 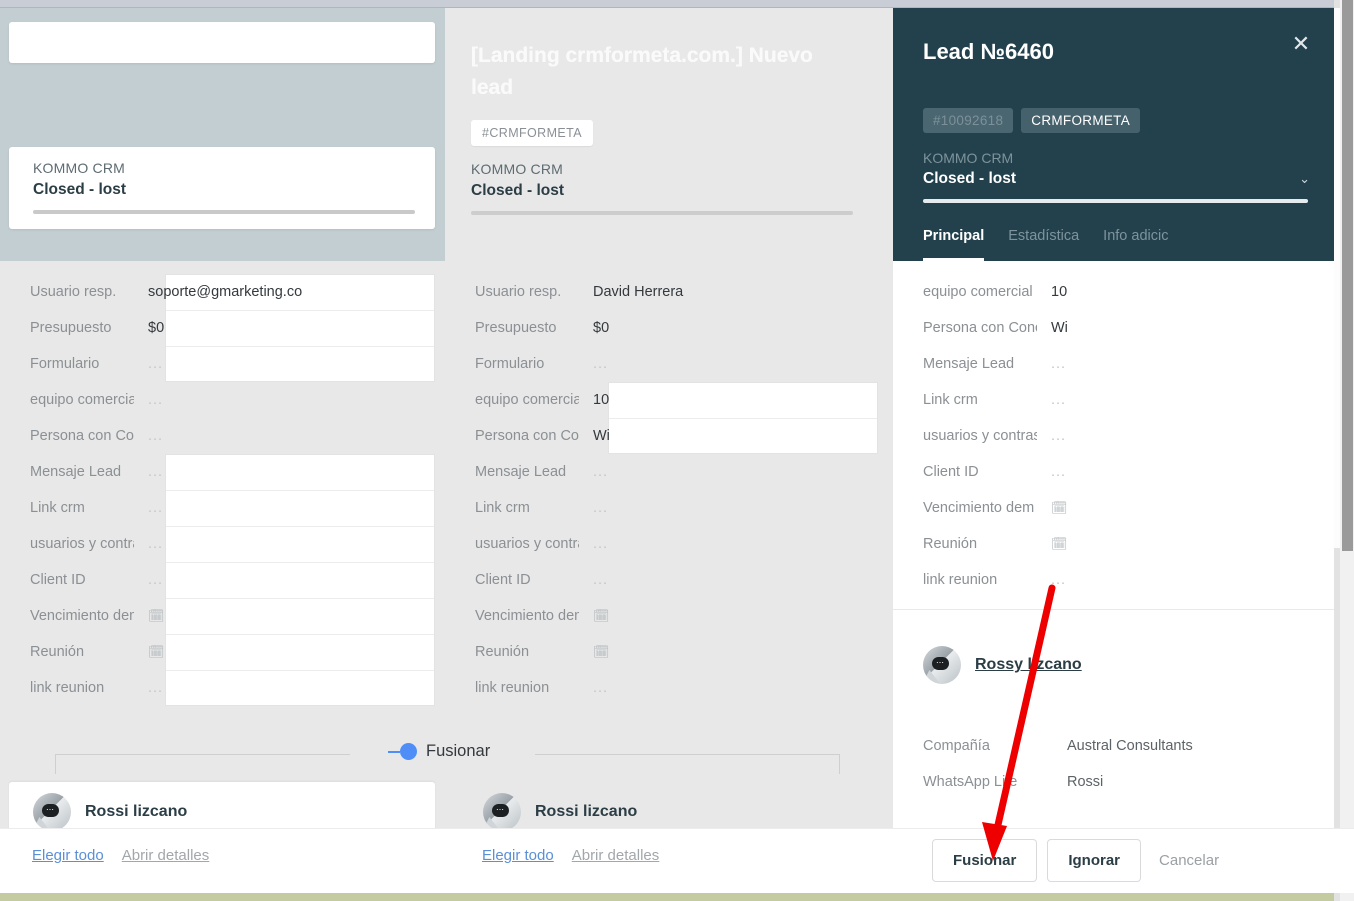 I want to click on mid-stage-block: KOMMO CRM Closed - lost, so click(x=669, y=187).